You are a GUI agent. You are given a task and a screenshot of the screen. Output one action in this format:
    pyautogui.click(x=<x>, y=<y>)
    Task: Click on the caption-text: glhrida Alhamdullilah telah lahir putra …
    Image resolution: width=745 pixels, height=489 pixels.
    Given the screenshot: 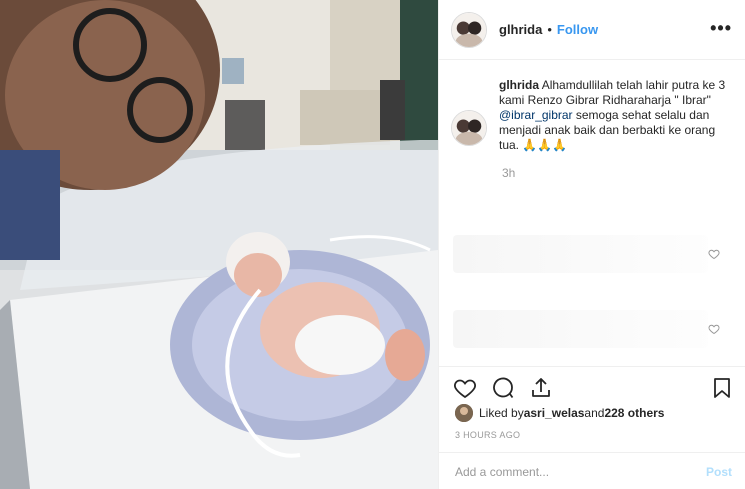 What is the action you would take?
    pyautogui.click(x=616, y=115)
    